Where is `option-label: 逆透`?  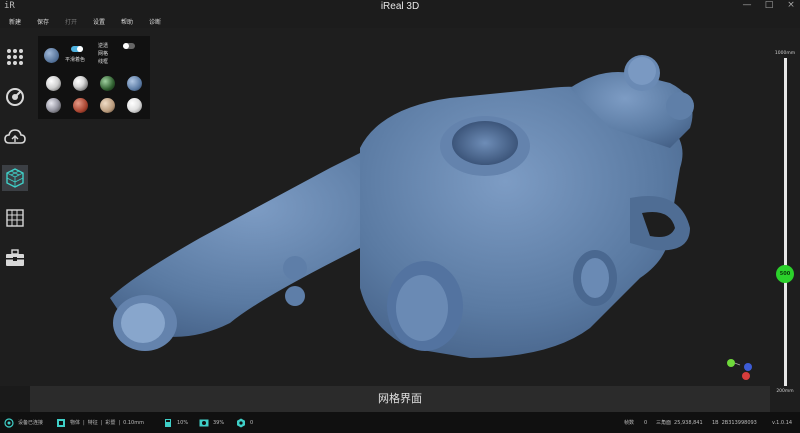 option-label: 逆透 is located at coordinates (103, 46).